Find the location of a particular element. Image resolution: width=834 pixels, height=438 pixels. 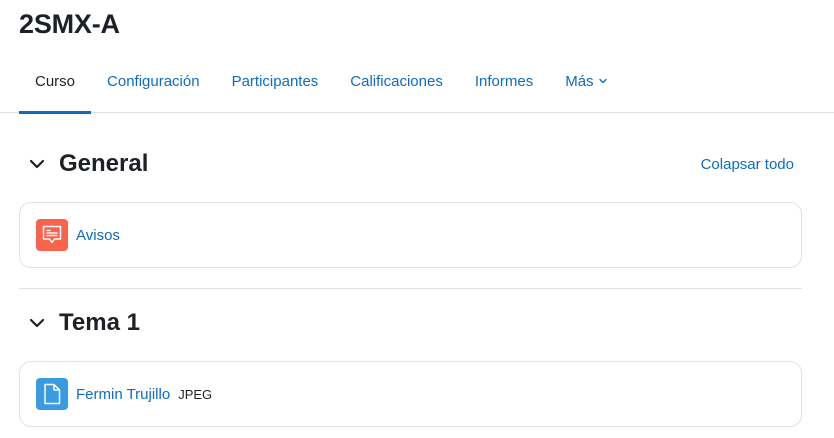

file-icon is located at coordinates (52, 394).